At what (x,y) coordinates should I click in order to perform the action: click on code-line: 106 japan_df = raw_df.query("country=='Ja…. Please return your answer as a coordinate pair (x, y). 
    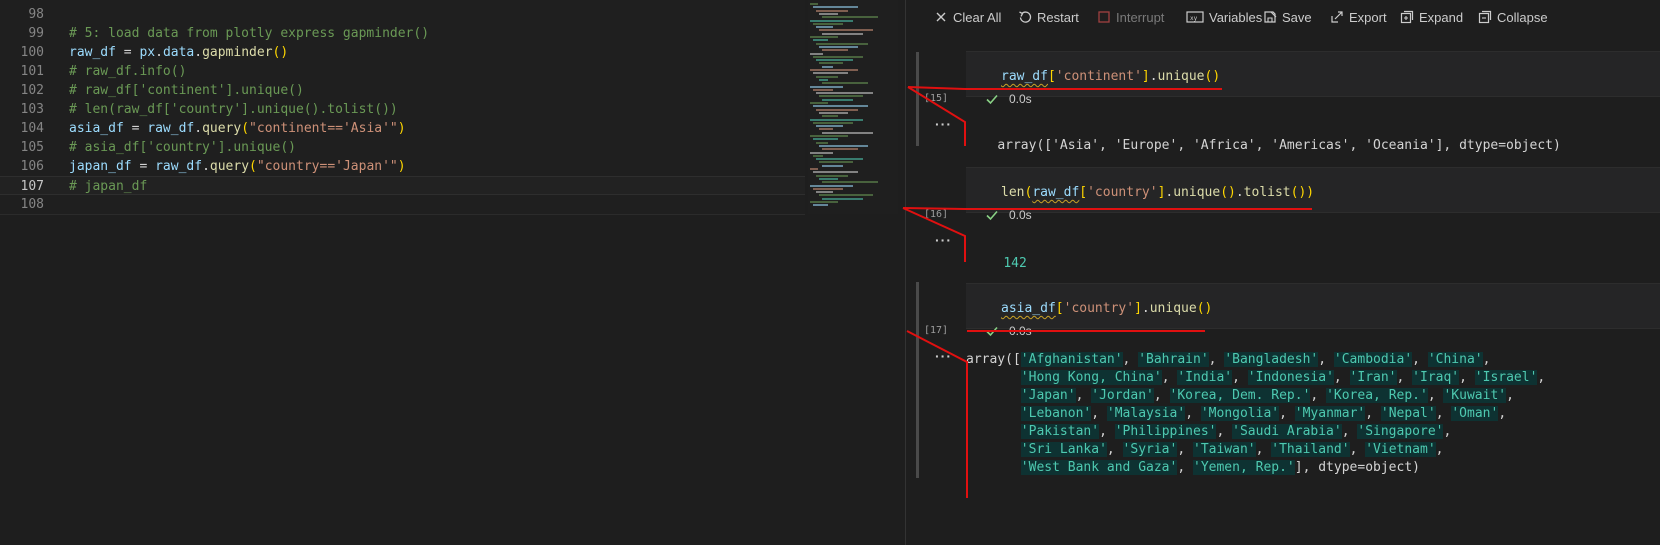
    Looking at the image, I should click on (402, 166).